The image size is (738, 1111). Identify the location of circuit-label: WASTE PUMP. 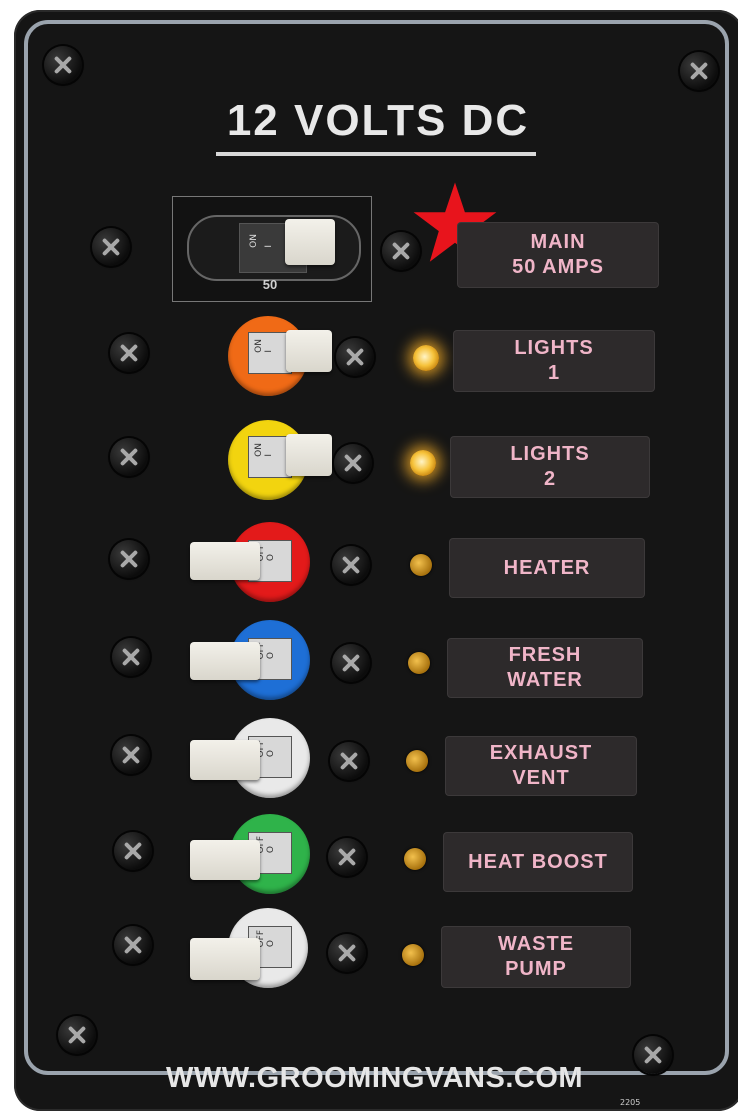
(536, 957).